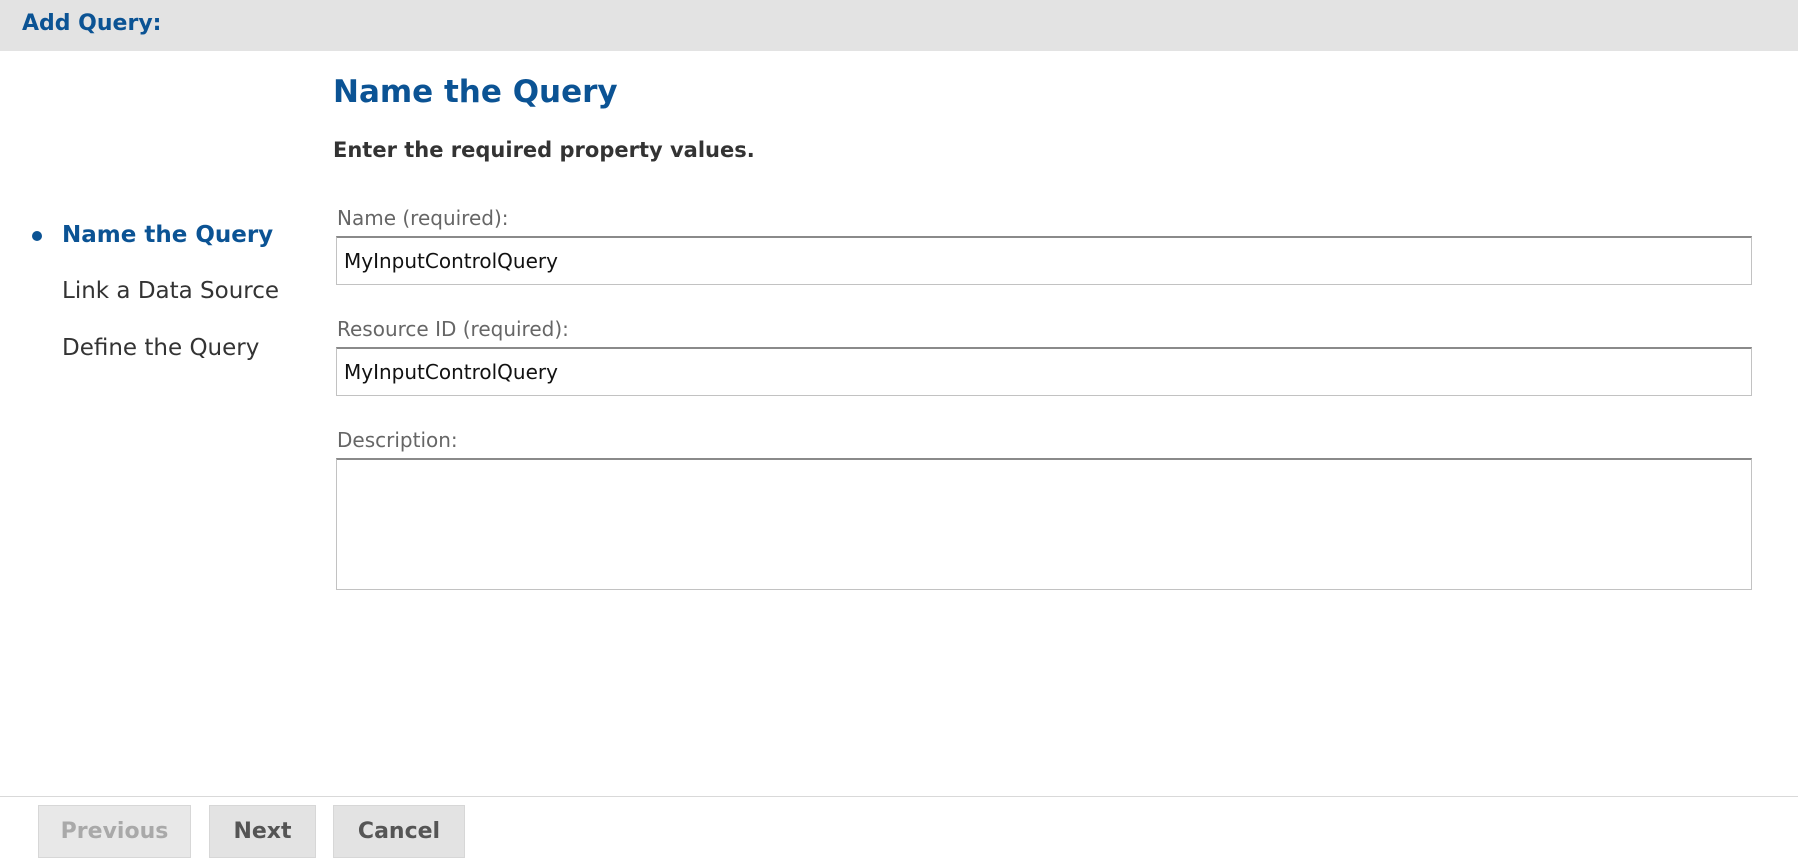  What do you see at coordinates (453, 329) in the screenshot?
I see `resource-id-label: Resource ID (required):` at bounding box center [453, 329].